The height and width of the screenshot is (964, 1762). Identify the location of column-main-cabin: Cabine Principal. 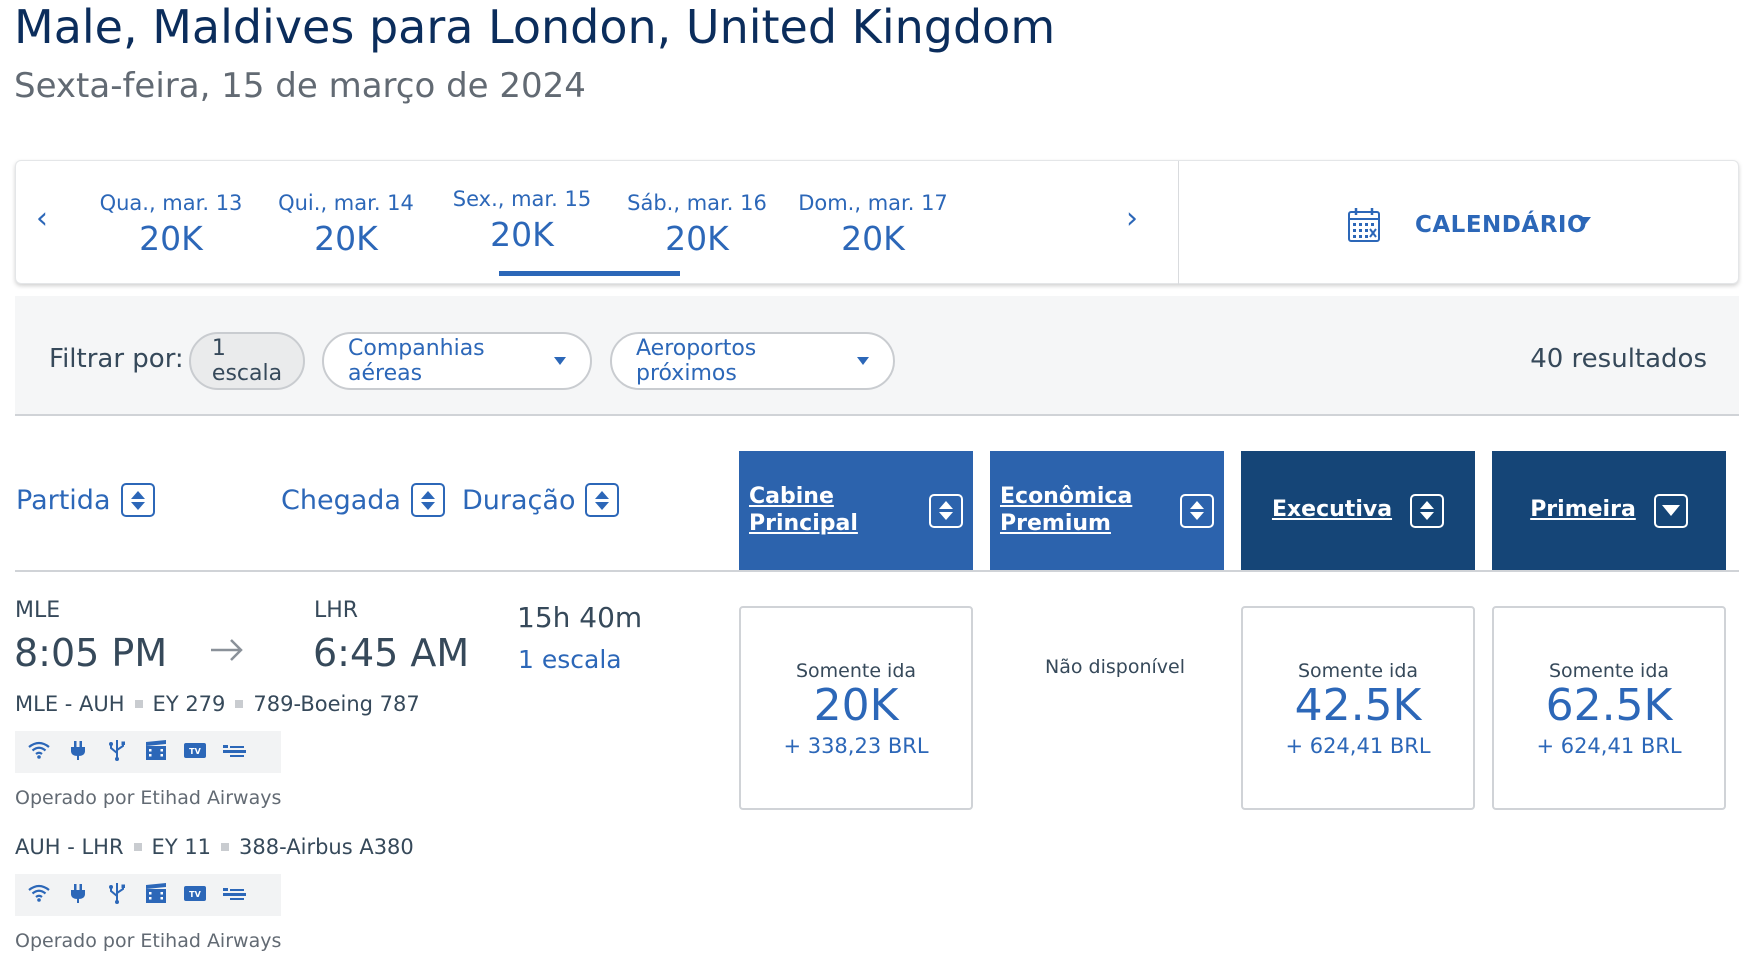
(856, 510).